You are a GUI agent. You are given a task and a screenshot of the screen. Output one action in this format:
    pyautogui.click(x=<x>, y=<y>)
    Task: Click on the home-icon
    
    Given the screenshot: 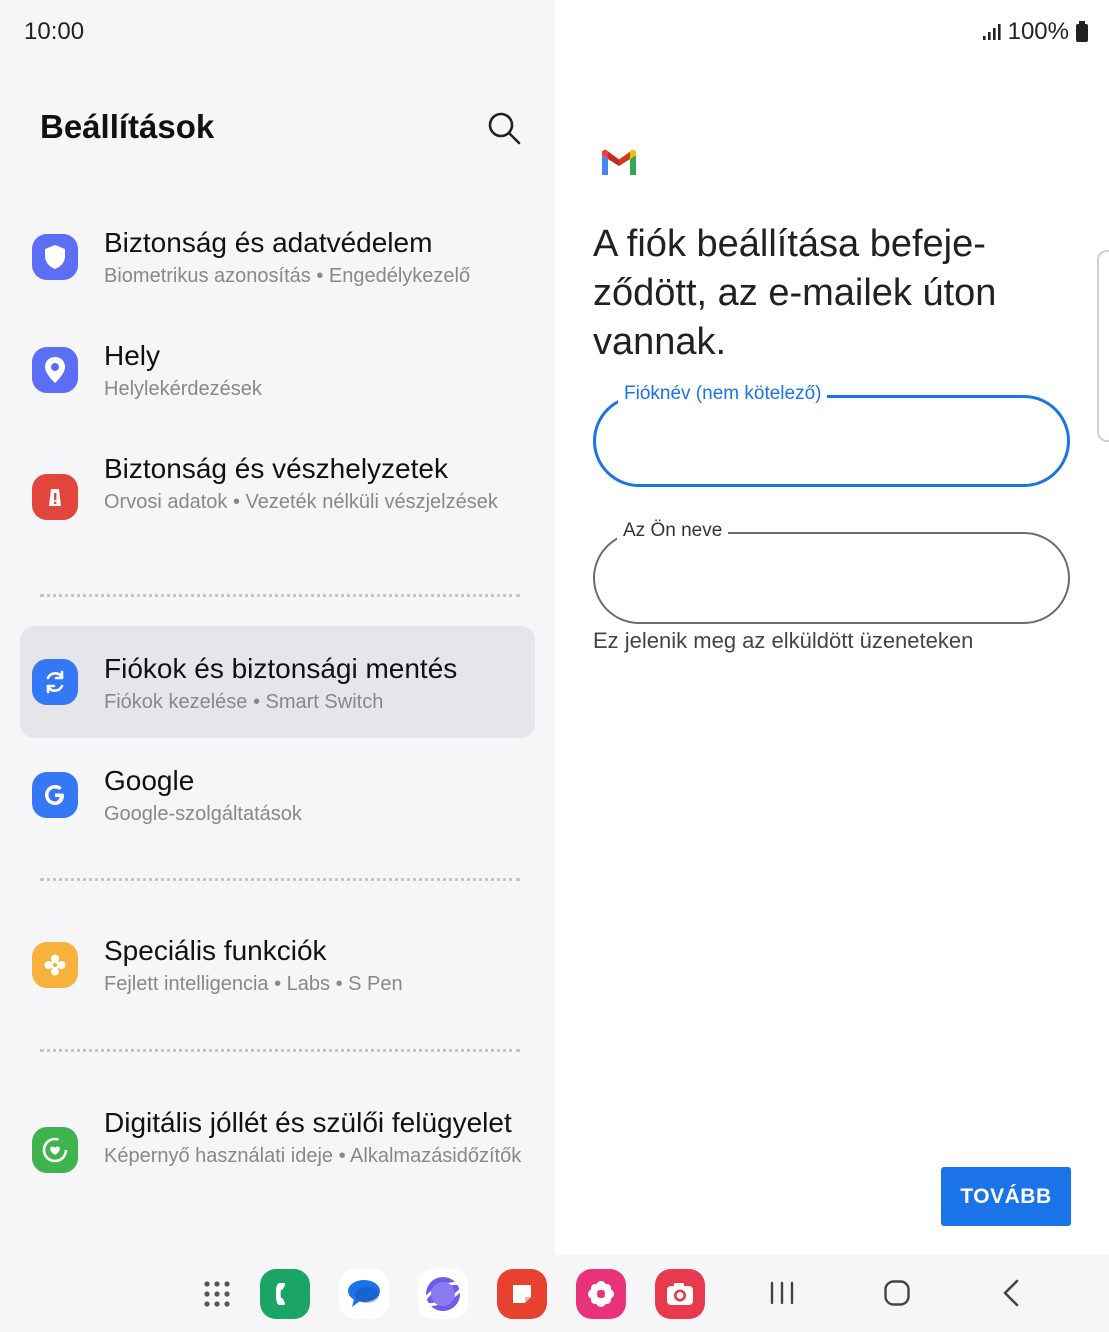 What is the action you would take?
    pyautogui.click(x=897, y=1293)
    